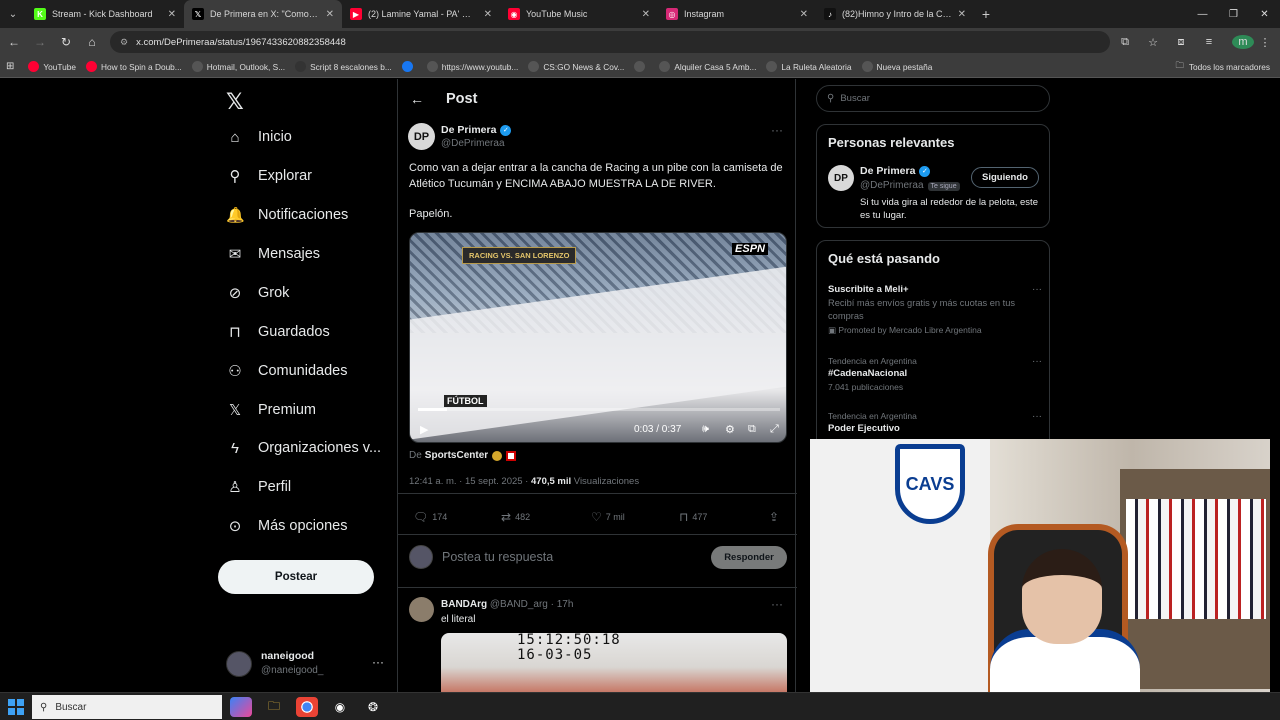 Image resolution: width=1280 pixels, height=720 pixels. I want to click on extensions-icon: ⧈, so click(1181, 42).